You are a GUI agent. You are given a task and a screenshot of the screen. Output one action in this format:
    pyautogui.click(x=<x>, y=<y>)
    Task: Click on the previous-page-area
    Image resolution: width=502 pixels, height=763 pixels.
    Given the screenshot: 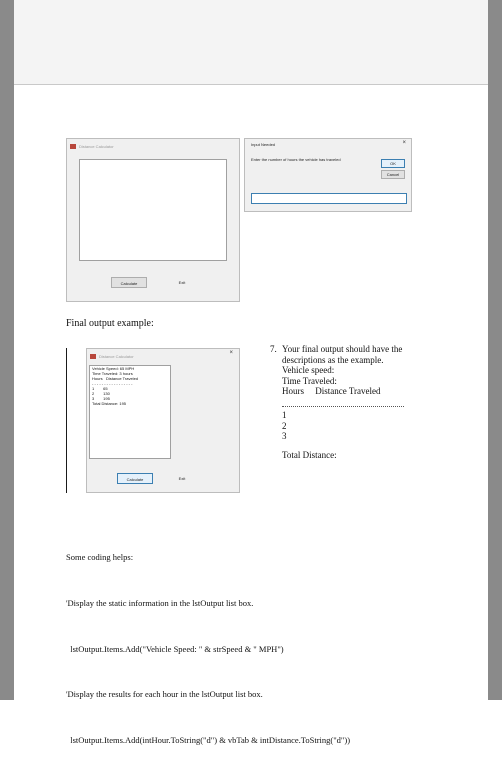 What is the action you would take?
    pyautogui.click(x=251, y=42)
    